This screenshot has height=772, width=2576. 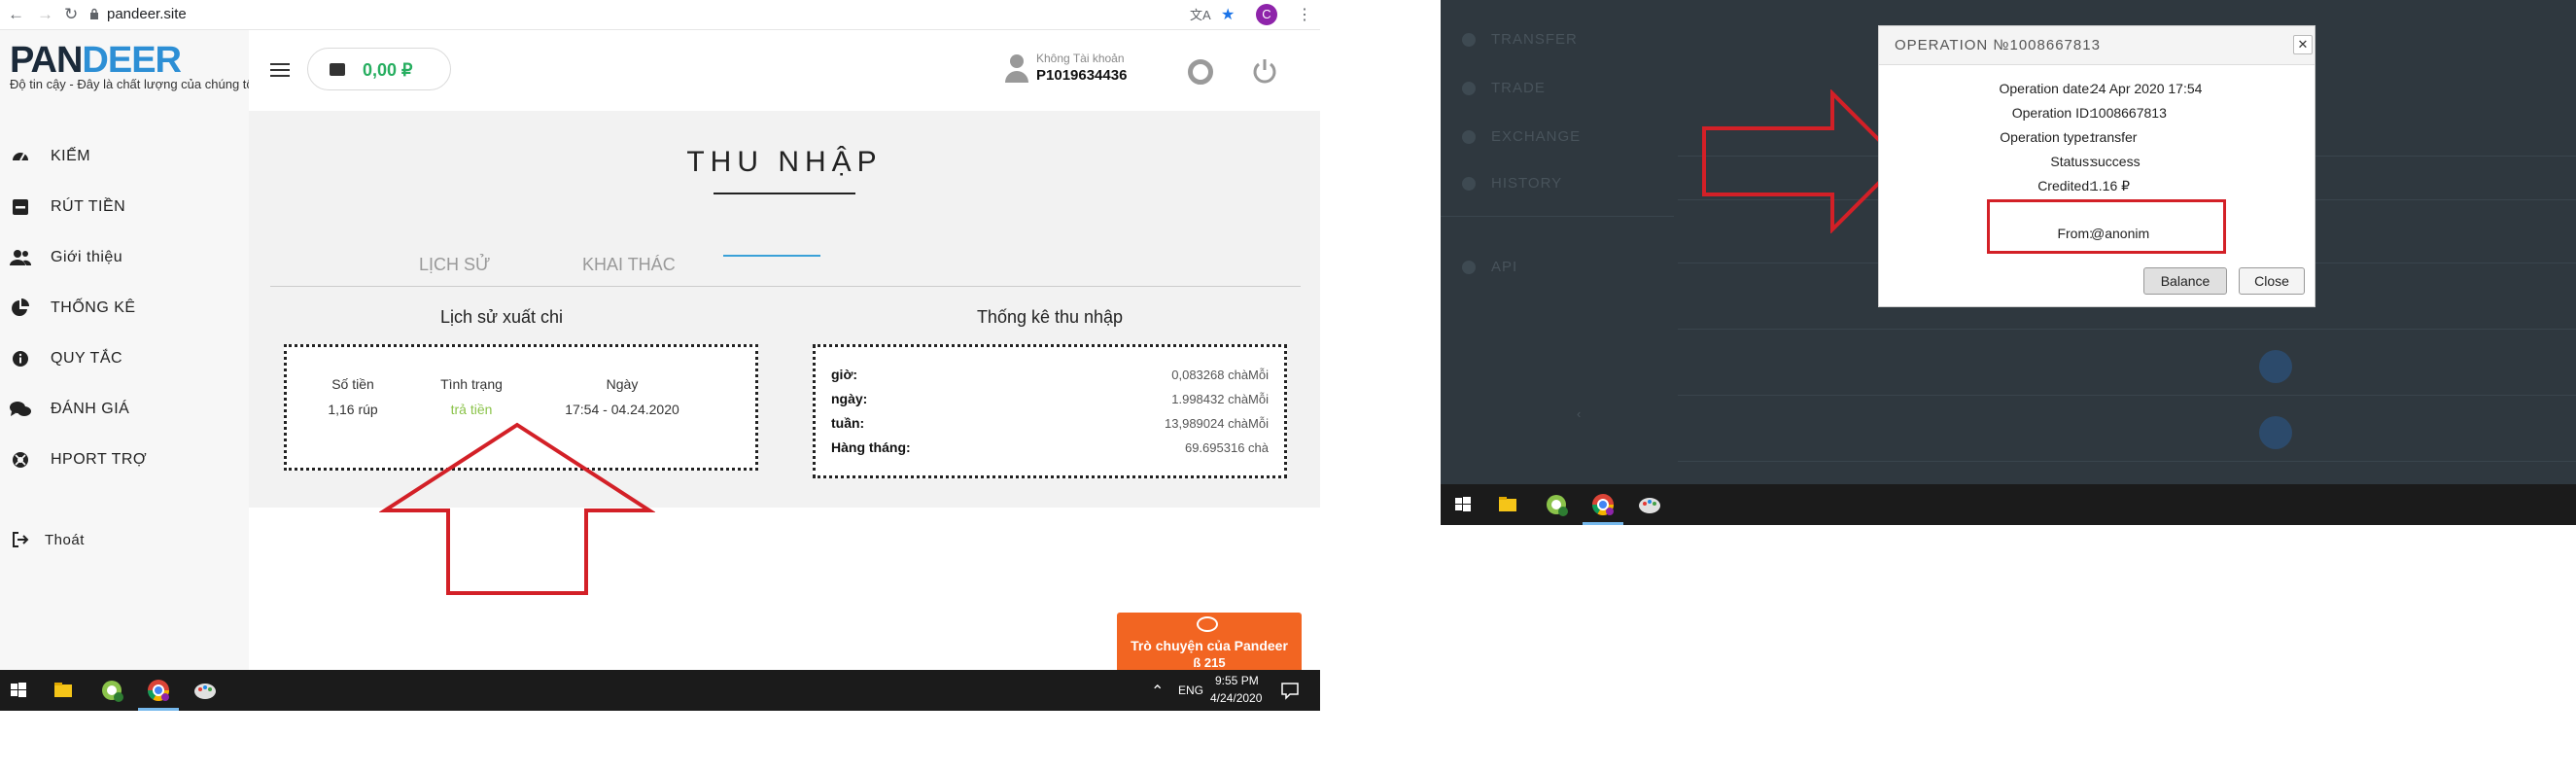 What do you see at coordinates (2111, 186) in the screenshot?
I see `credited-value: 1.16 ₽` at bounding box center [2111, 186].